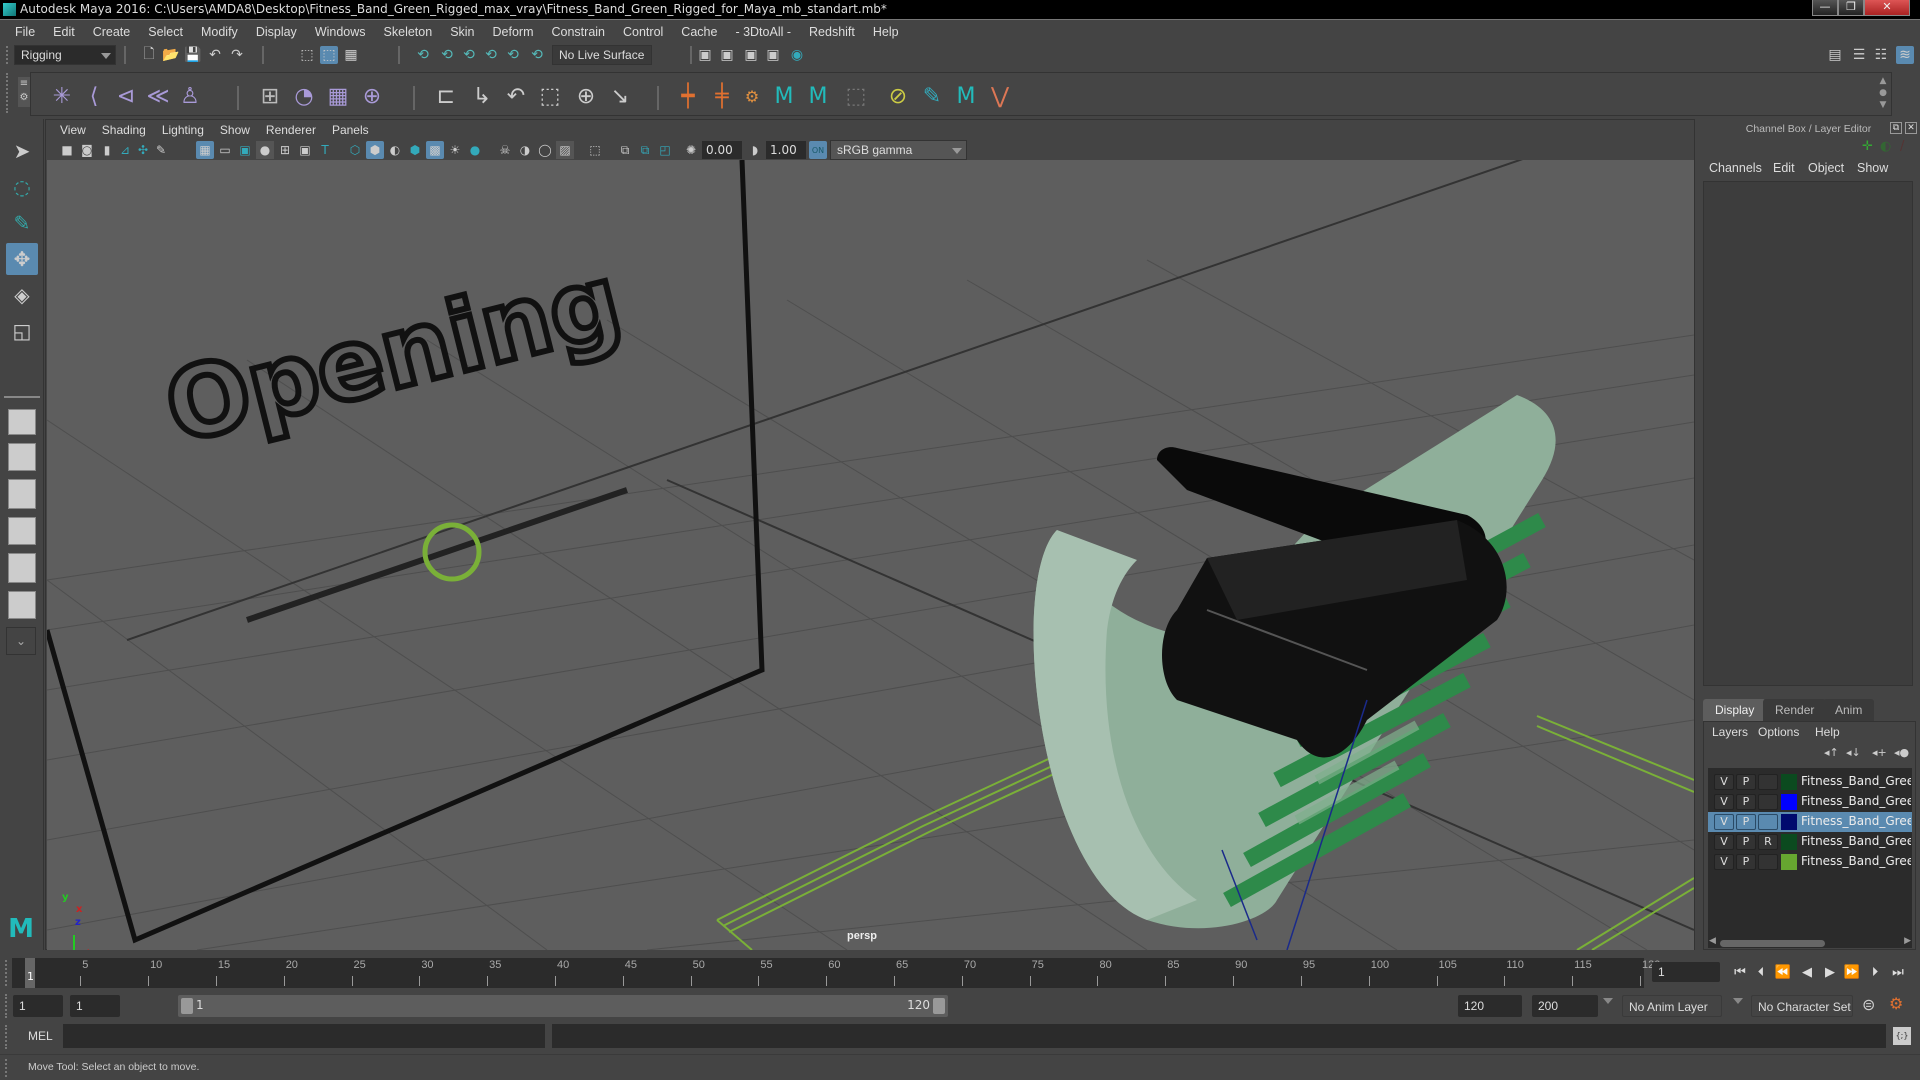  I want to click on fitness-band-model, so click(1294, 672).